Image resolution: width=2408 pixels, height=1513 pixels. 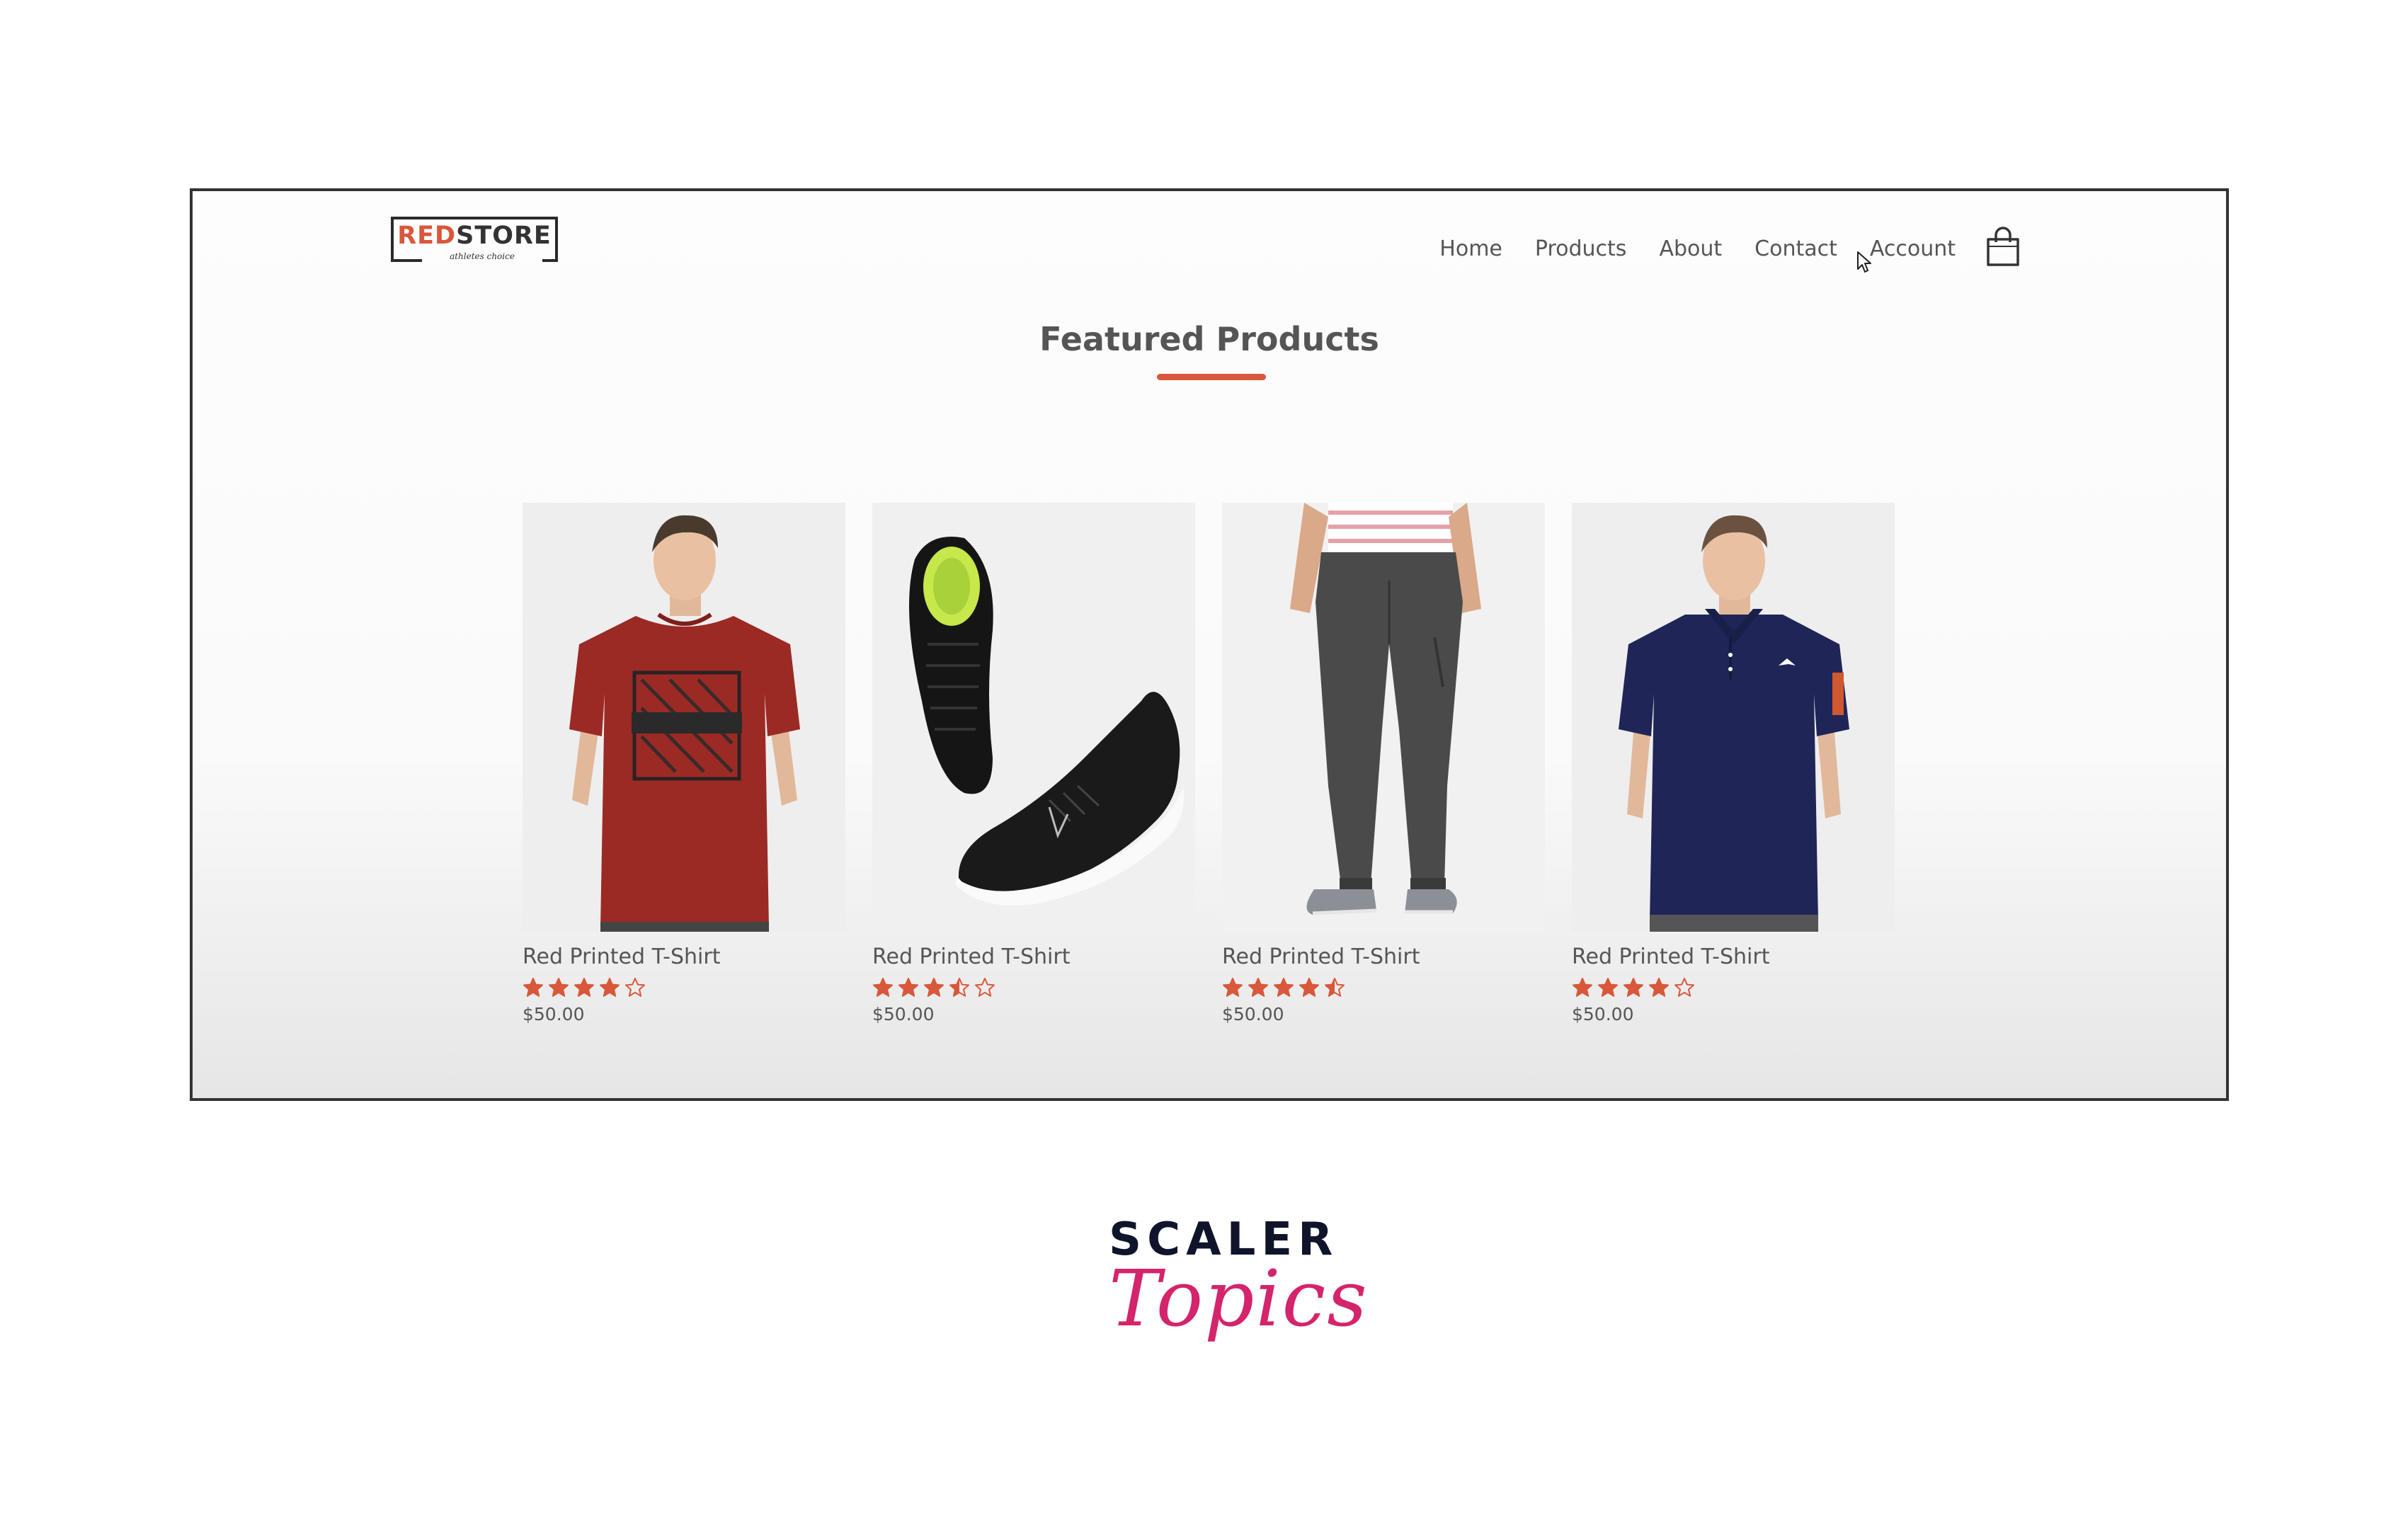 What do you see at coordinates (1470, 249) in the screenshot?
I see `nav-home: Home` at bounding box center [1470, 249].